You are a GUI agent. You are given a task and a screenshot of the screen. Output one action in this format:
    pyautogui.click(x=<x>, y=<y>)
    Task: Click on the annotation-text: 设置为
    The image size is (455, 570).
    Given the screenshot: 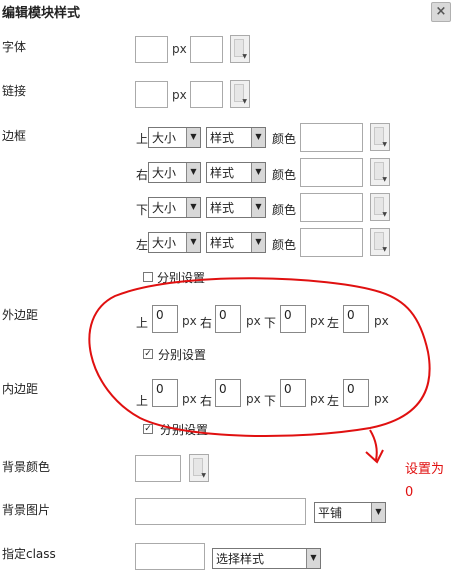 What is the action you would take?
    pyautogui.click(x=425, y=469)
    